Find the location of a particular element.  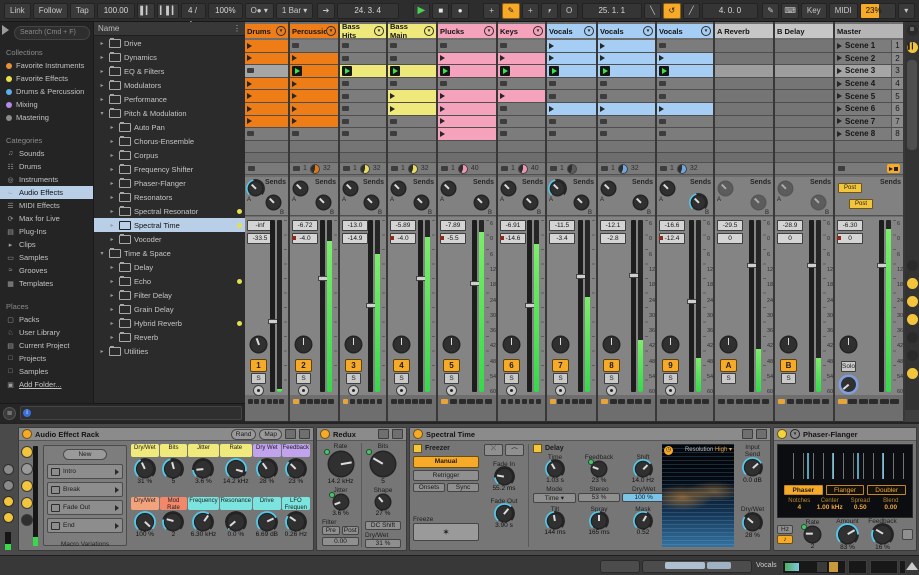

peak-level-field: -6.72 is located at coordinates (305, 225).